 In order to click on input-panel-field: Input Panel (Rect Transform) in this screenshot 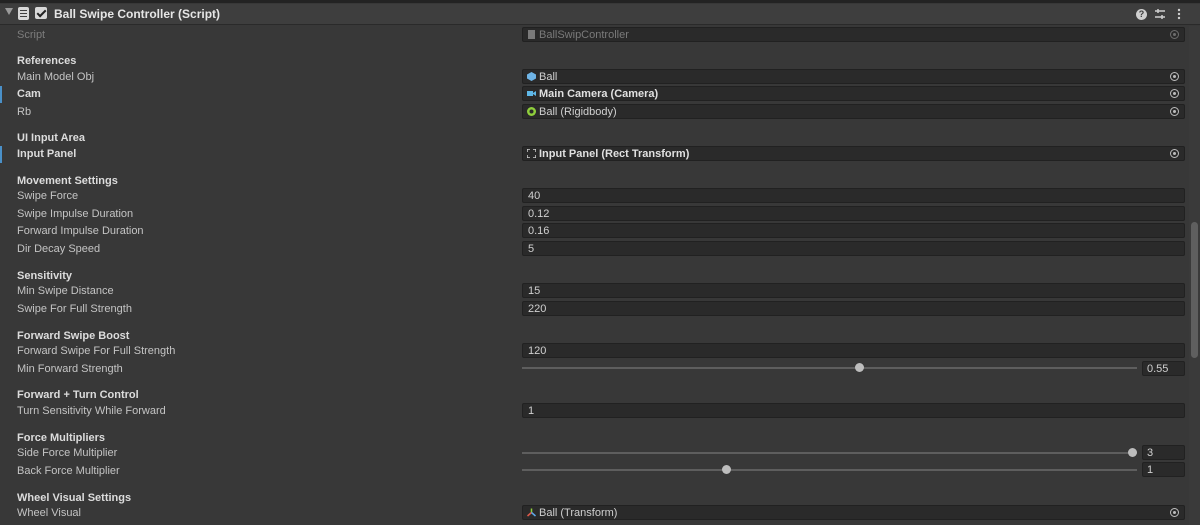, I will do `click(853, 153)`.